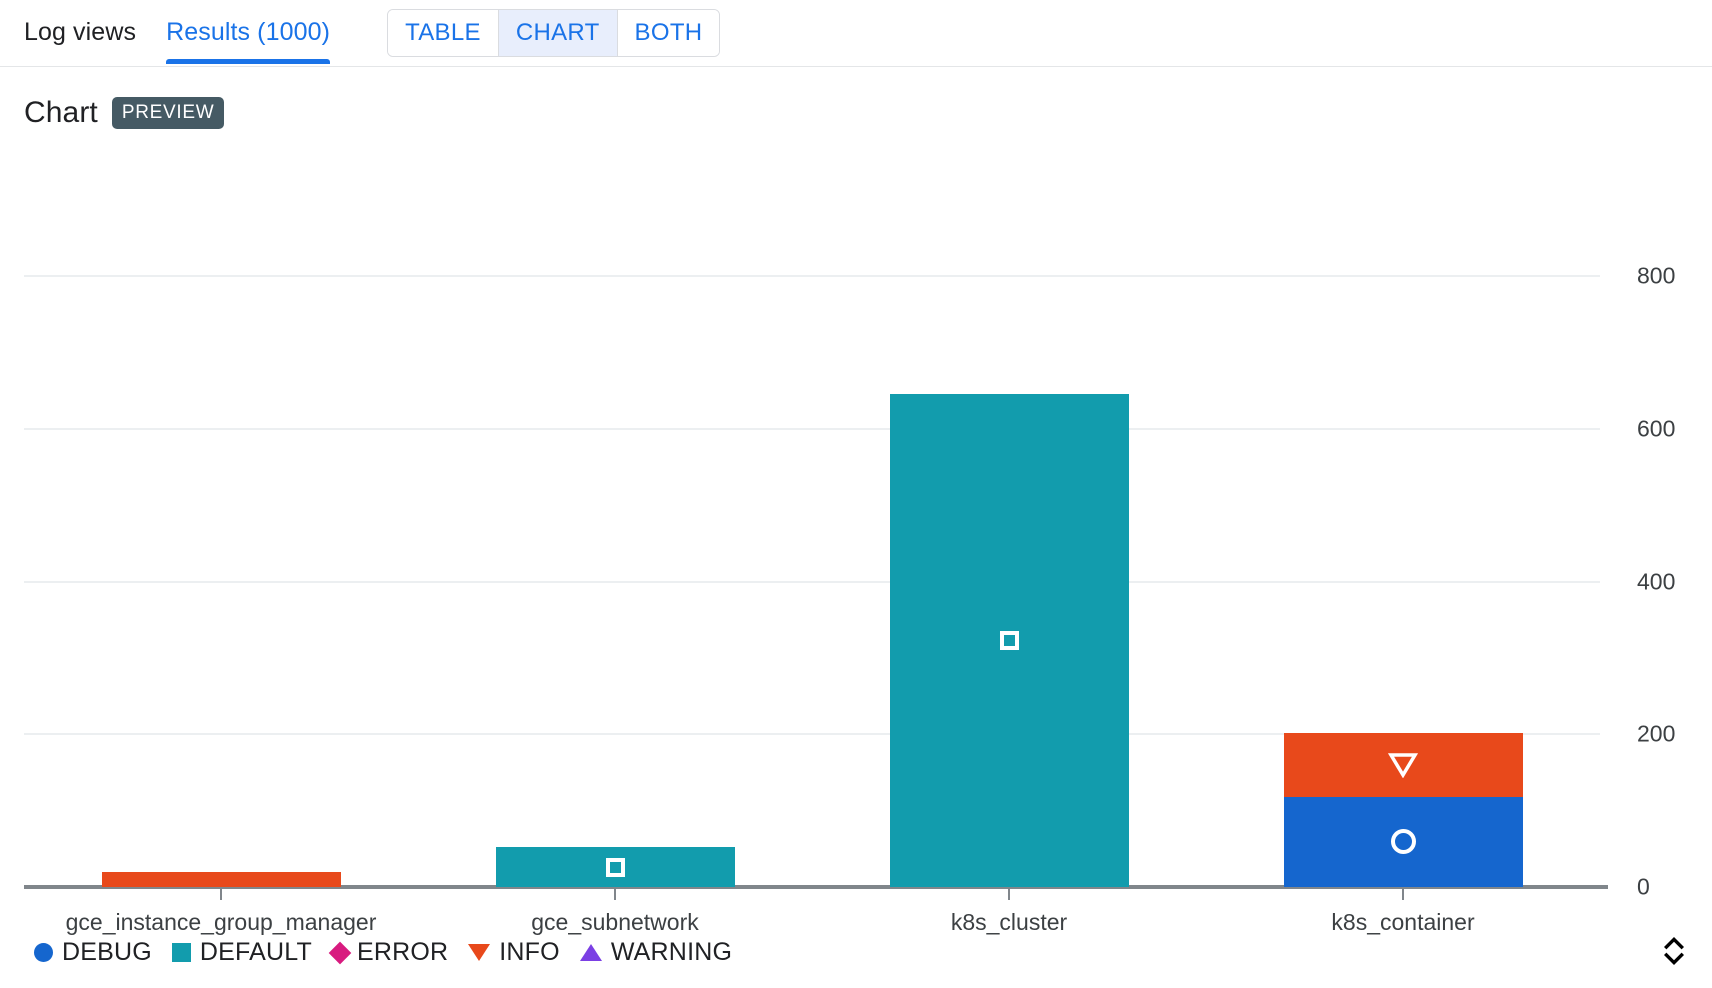  I want to click on legend-triangle-down-icon, so click(479, 952).